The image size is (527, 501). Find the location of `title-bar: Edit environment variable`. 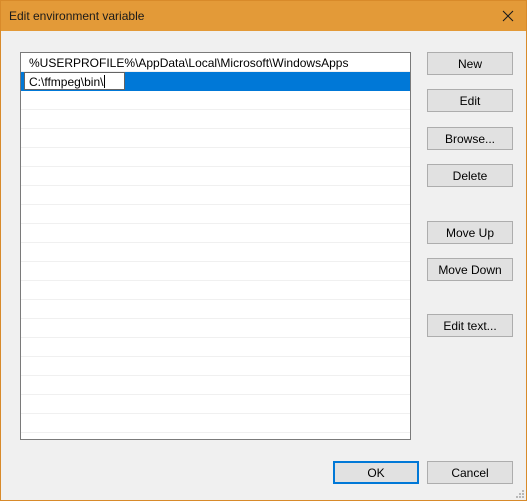

title-bar: Edit environment variable is located at coordinates (263, 16).